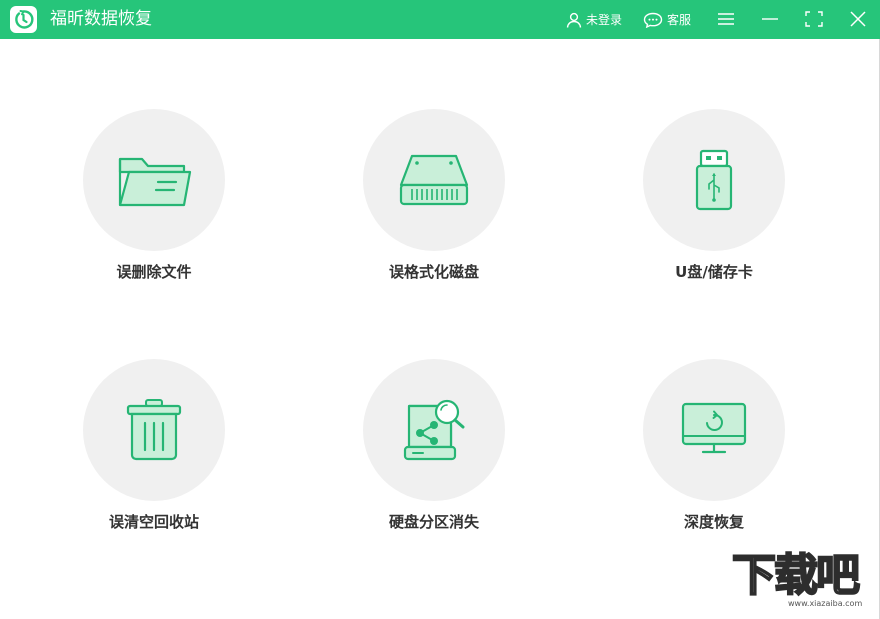 The image size is (880, 619). I want to click on option-recycle-bin: 误清空回收站, so click(154, 459).